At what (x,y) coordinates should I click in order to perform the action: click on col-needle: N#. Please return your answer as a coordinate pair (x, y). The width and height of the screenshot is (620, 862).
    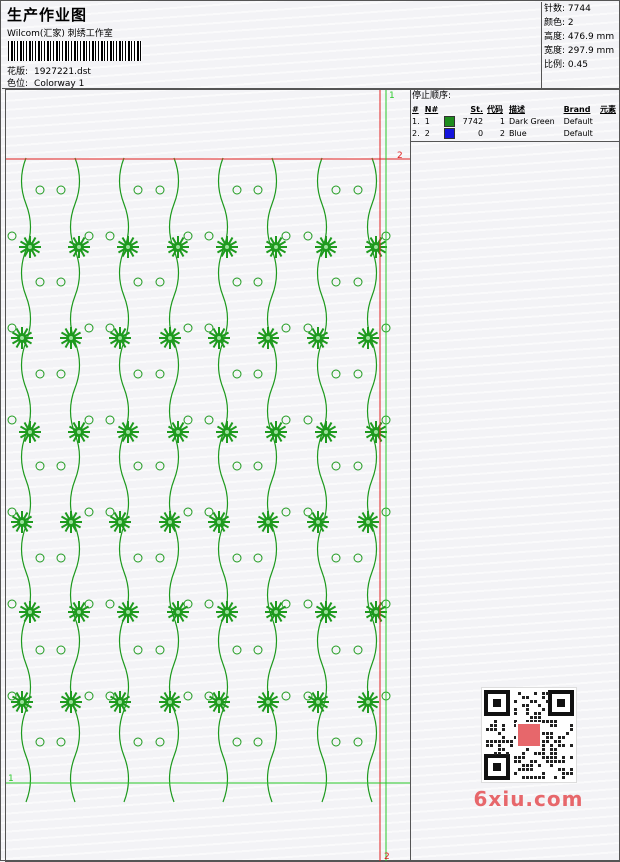
    Looking at the image, I should click on (431, 109).